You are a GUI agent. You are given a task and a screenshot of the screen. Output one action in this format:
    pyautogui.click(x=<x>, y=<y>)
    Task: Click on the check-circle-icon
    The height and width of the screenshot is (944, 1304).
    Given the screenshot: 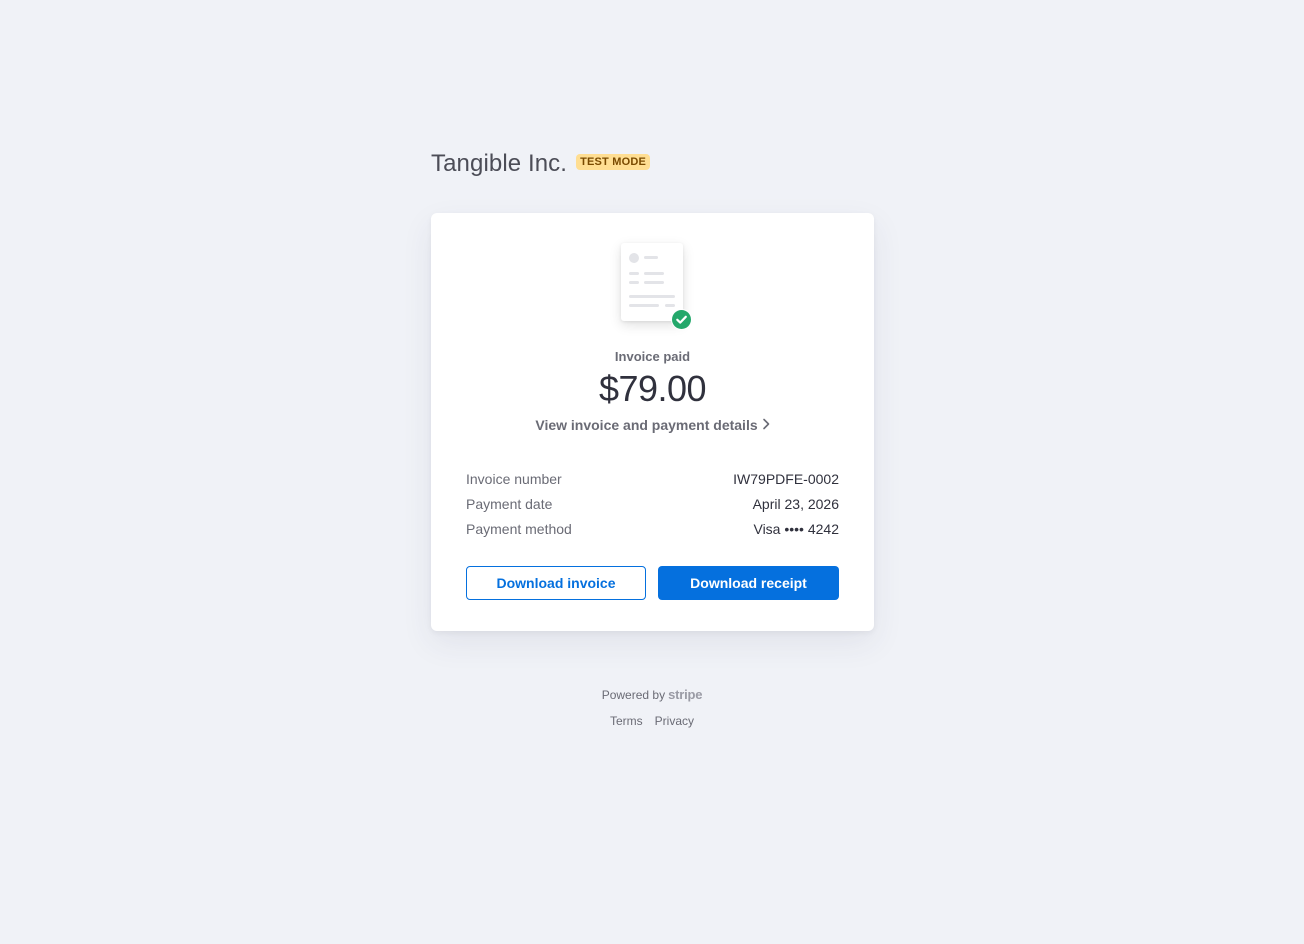 What is the action you would take?
    pyautogui.click(x=681, y=319)
    